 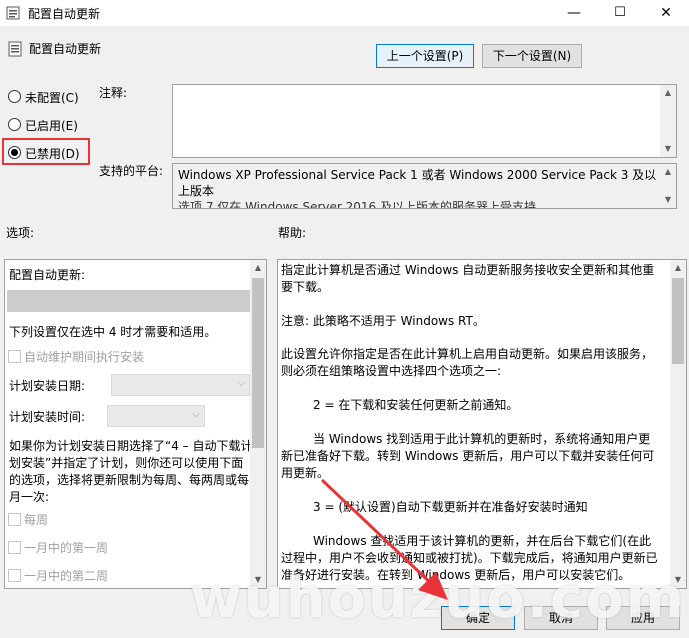 What do you see at coordinates (47, 417) in the screenshot?
I see `schedule-time-label: 计划安装时间:` at bounding box center [47, 417].